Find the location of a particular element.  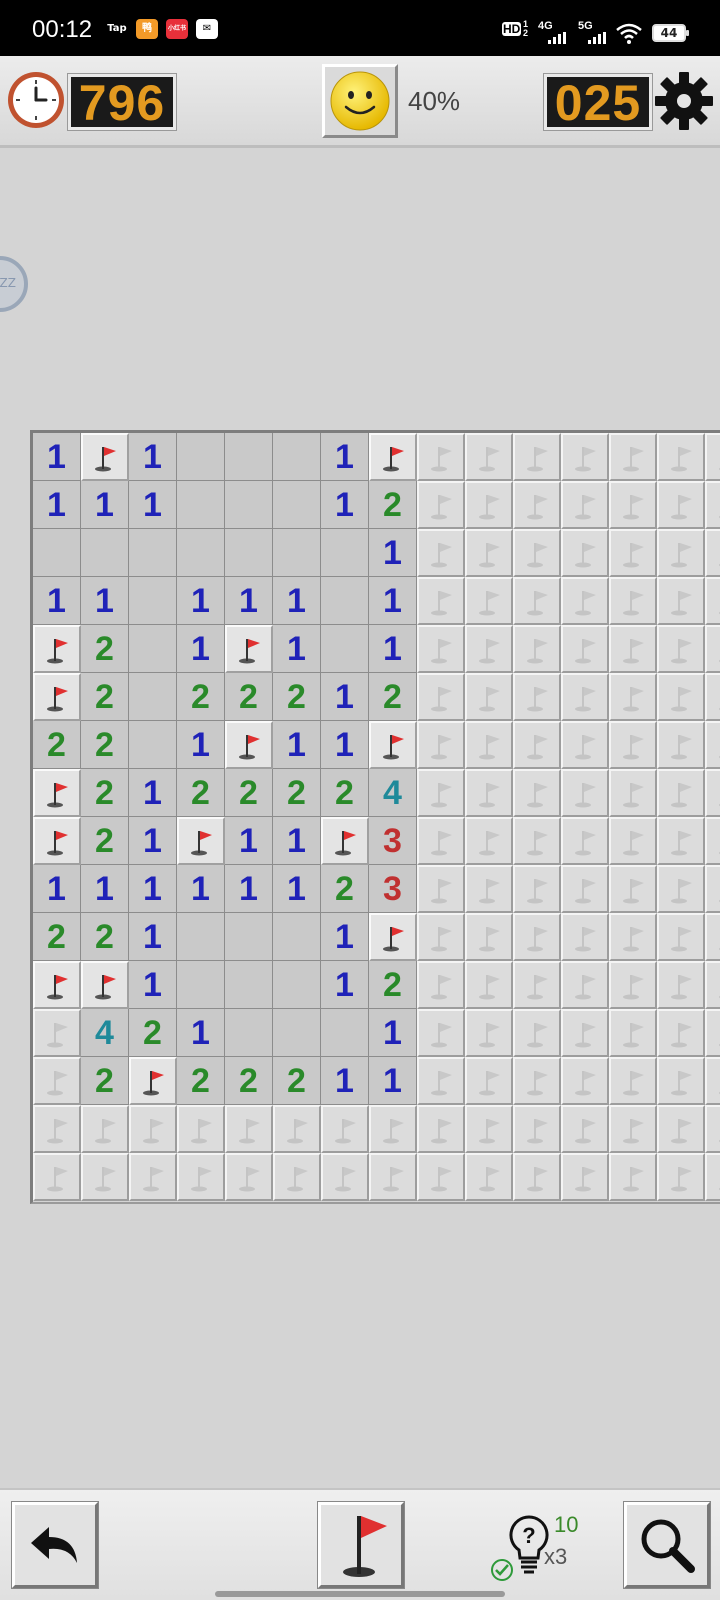

undo-button is located at coordinates (55, 1545).